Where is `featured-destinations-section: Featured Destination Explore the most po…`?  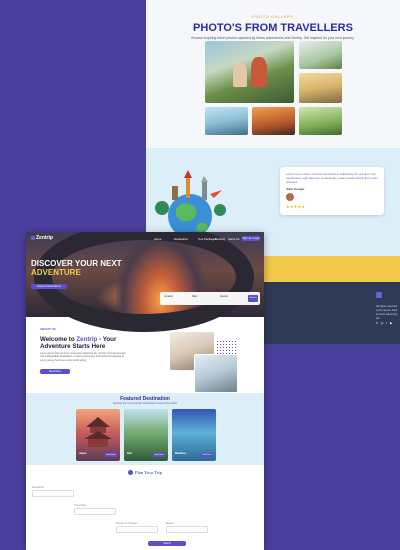 featured-destinations-section: Featured Destination Explore the most po… is located at coordinates (145, 429).